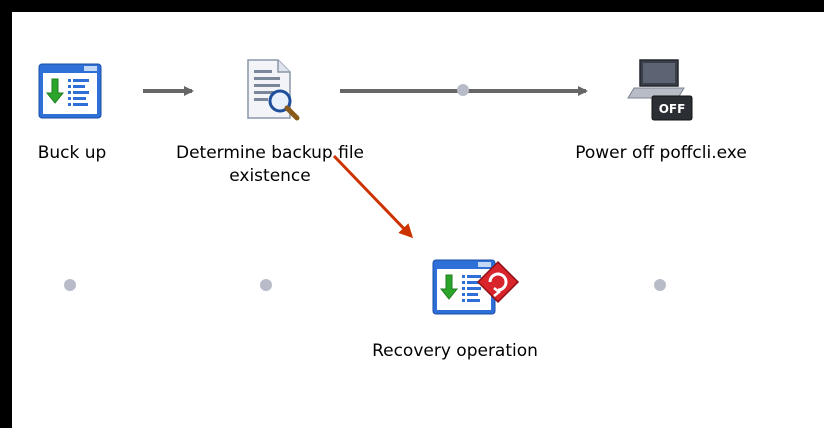  What do you see at coordinates (270, 176) in the screenshot?
I see `node-label-determine-line2: existence` at bounding box center [270, 176].